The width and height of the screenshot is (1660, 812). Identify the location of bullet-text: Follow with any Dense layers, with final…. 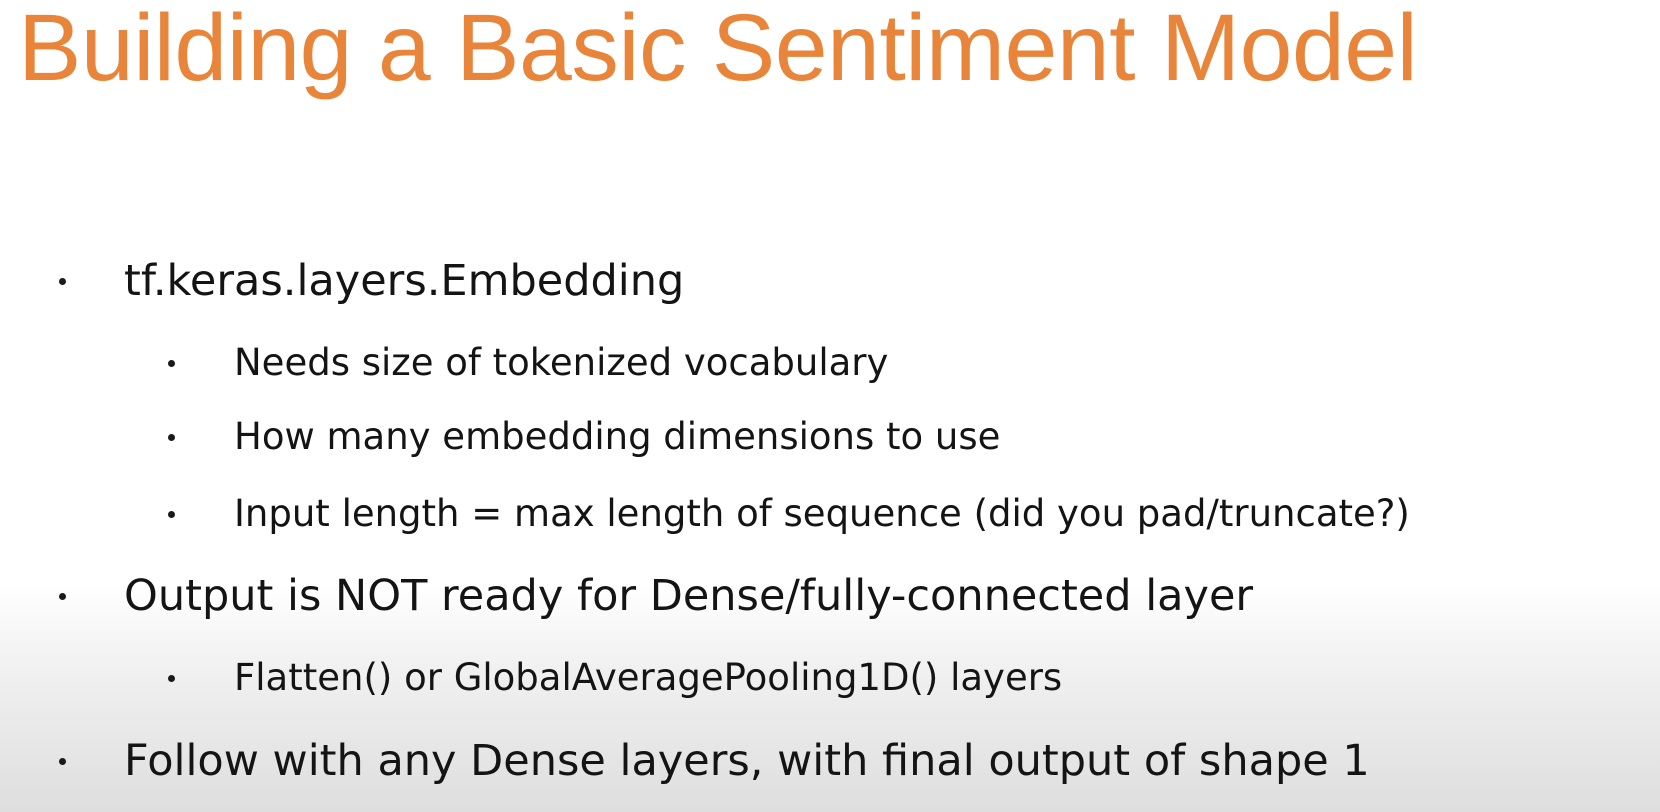
(747, 761).